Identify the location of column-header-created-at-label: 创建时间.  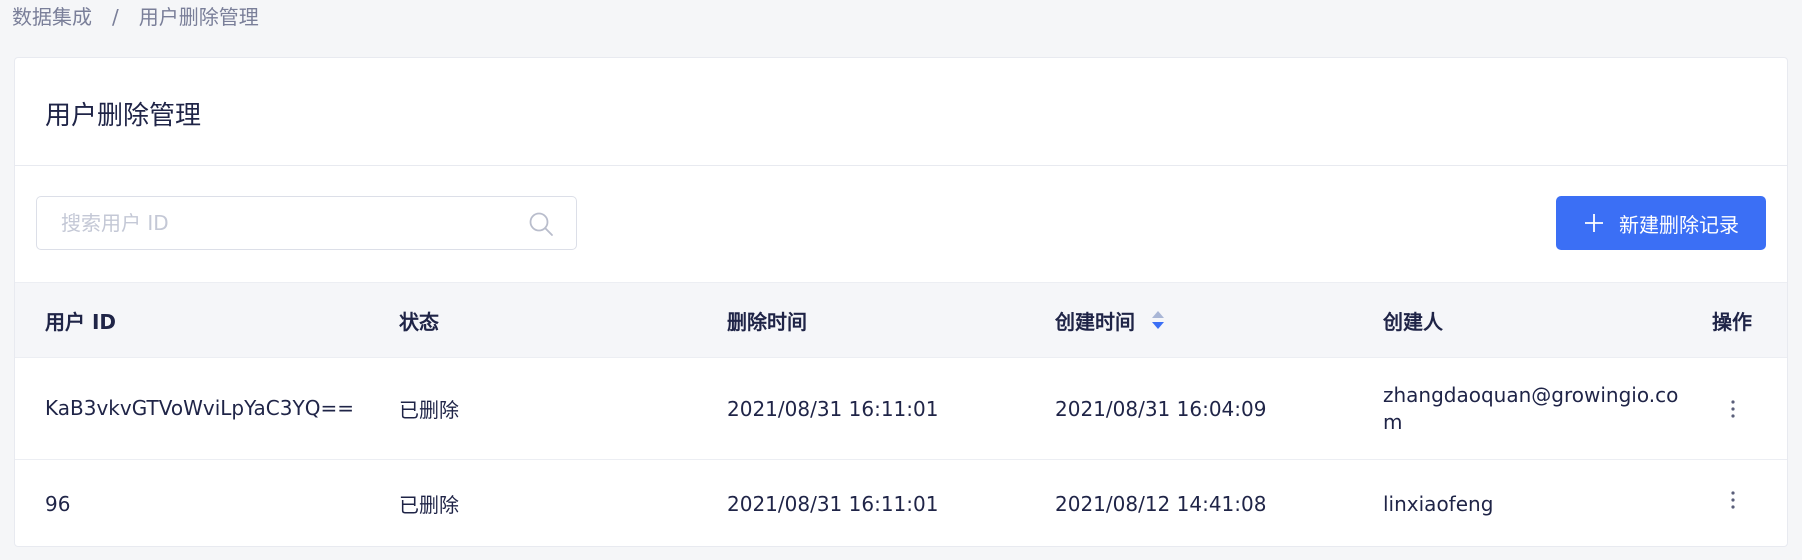
(1095, 321).